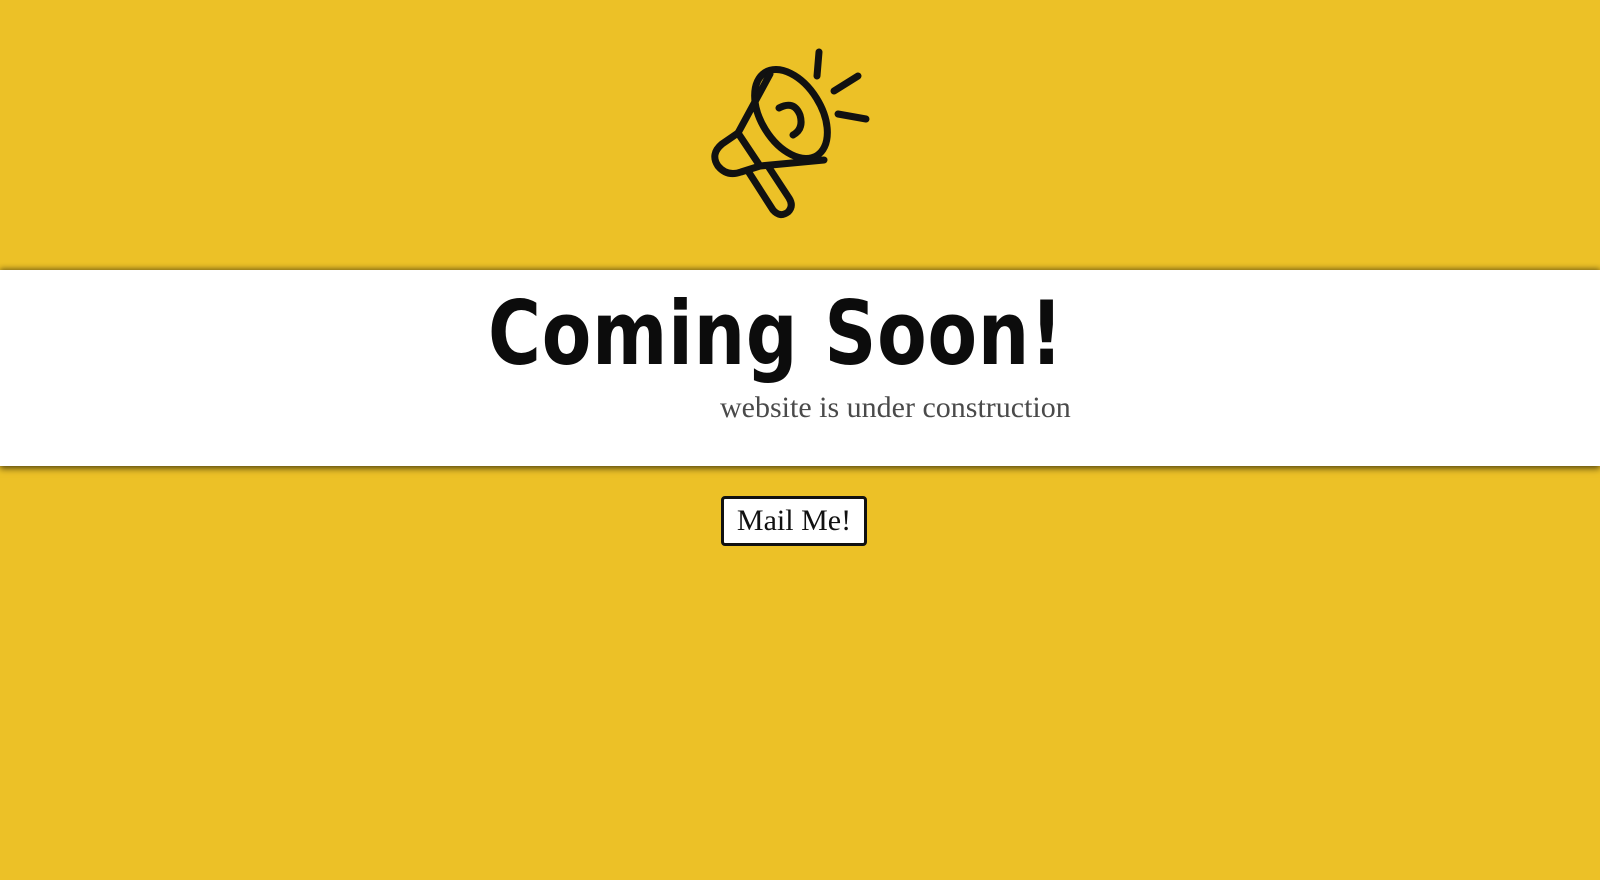 The width and height of the screenshot is (1600, 880). What do you see at coordinates (790, 133) in the screenshot?
I see `megaphone-icon` at bounding box center [790, 133].